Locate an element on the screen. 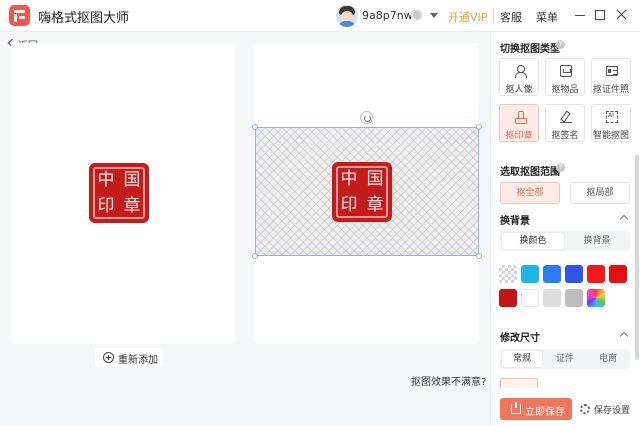 The height and width of the screenshot is (426, 640). save-now-button: 立即保存 is located at coordinates (536, 409).